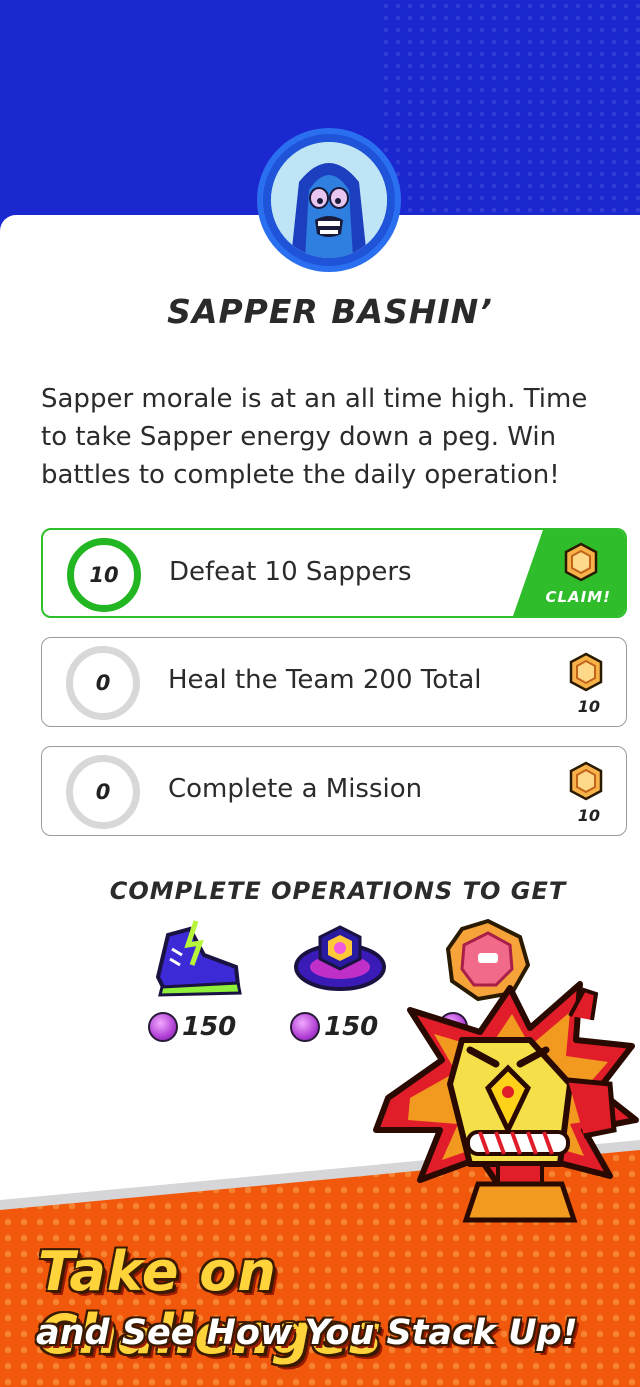  Describe the element at coordinates (295, 789) in the screenshot. I see `task-label: Complete a Mission` at that location.